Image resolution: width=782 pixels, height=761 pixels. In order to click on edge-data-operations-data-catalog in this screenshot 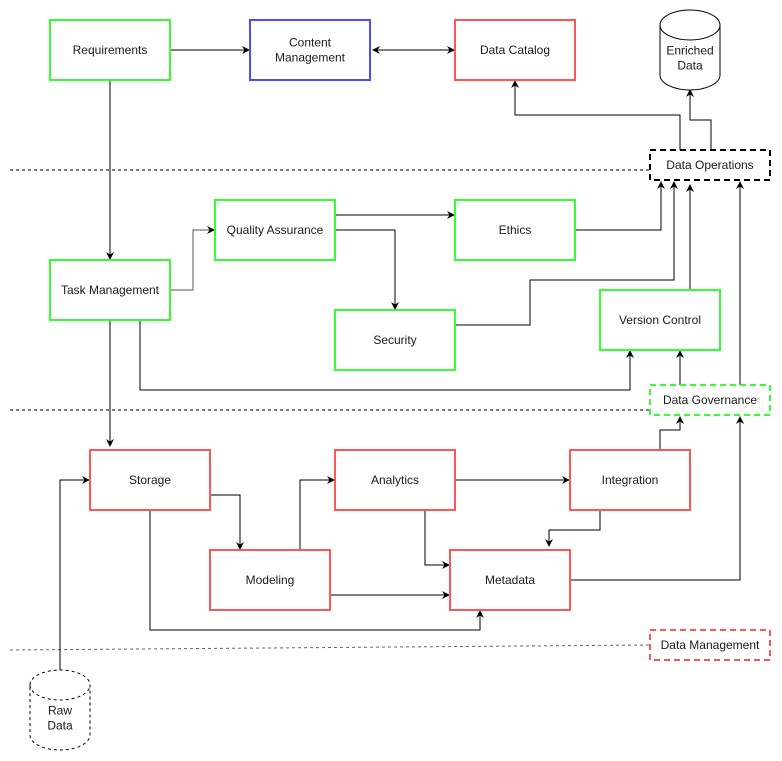, I will do `click(596, 115)`.